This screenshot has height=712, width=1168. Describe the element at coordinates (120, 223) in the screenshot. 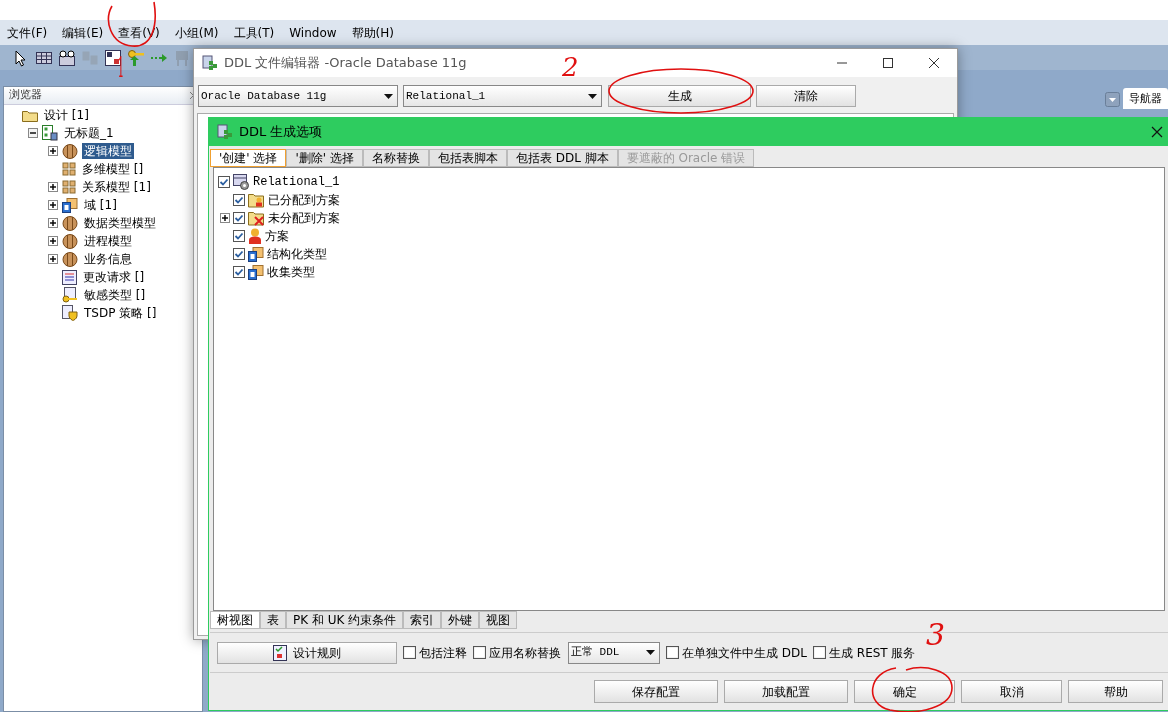

I see `tree-item: 数据类型模型` at that location.